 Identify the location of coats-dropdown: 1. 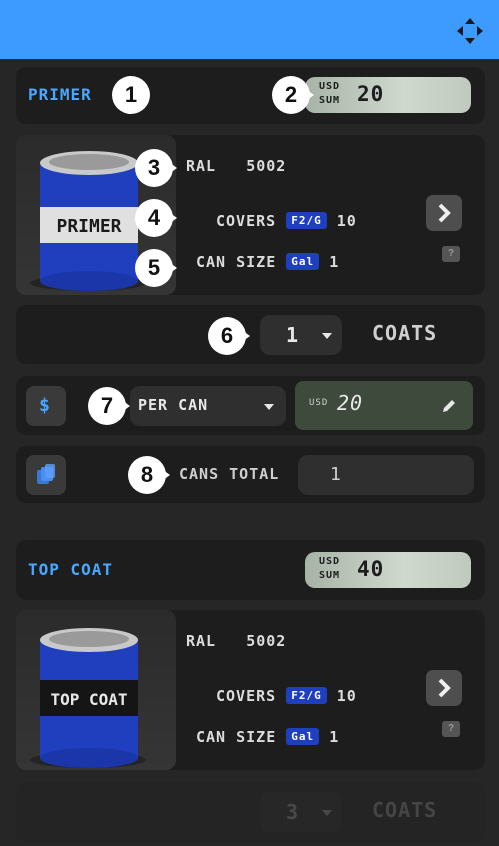
(301, 335).